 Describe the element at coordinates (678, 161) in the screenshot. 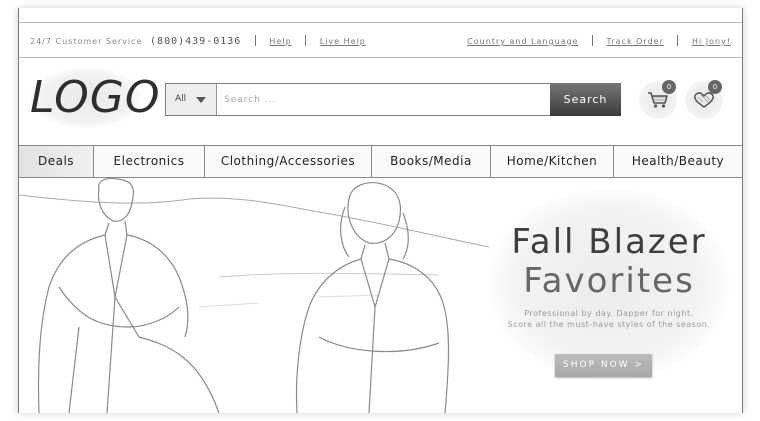

I see `nav-item-health-beauty: Health/Beauty` at that location.